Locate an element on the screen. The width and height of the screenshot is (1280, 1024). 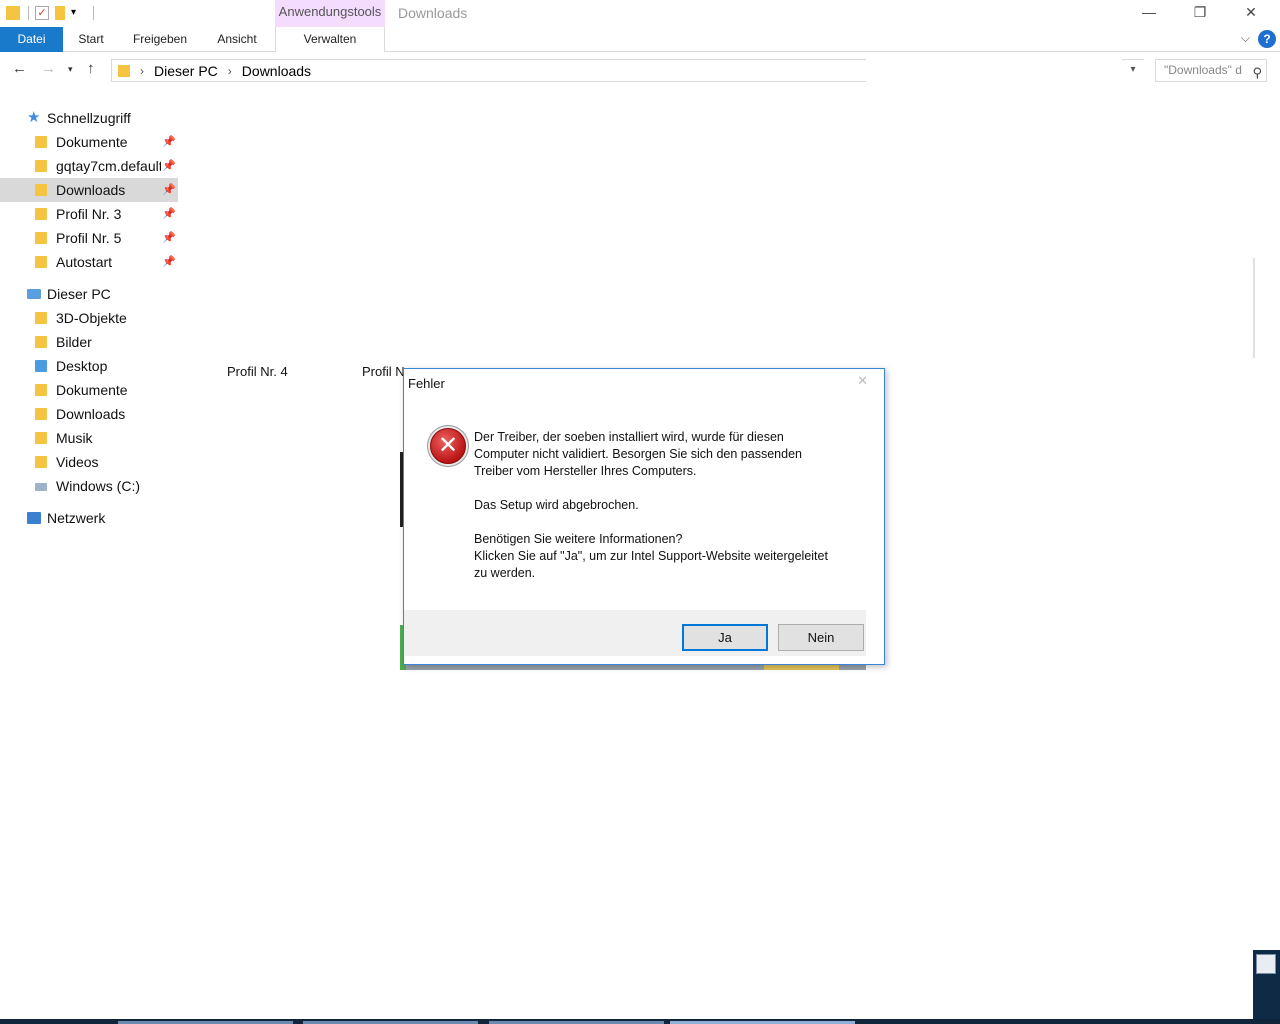
up-icon: ↑ is located at coordinates (91, 68).